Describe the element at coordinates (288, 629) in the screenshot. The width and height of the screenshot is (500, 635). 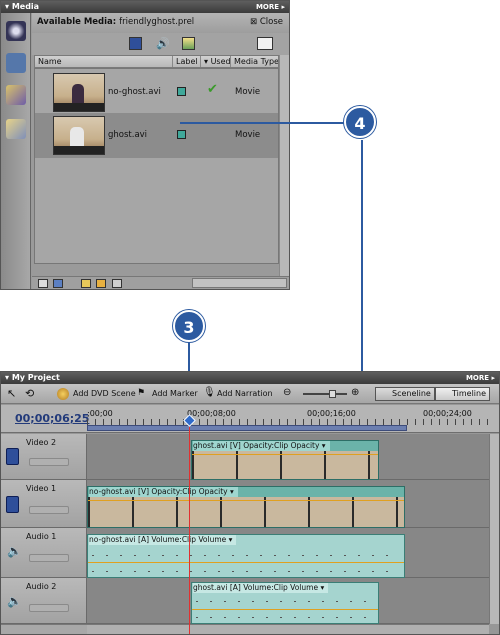
I see `timeline-horizontal-scrollbar` at that location.